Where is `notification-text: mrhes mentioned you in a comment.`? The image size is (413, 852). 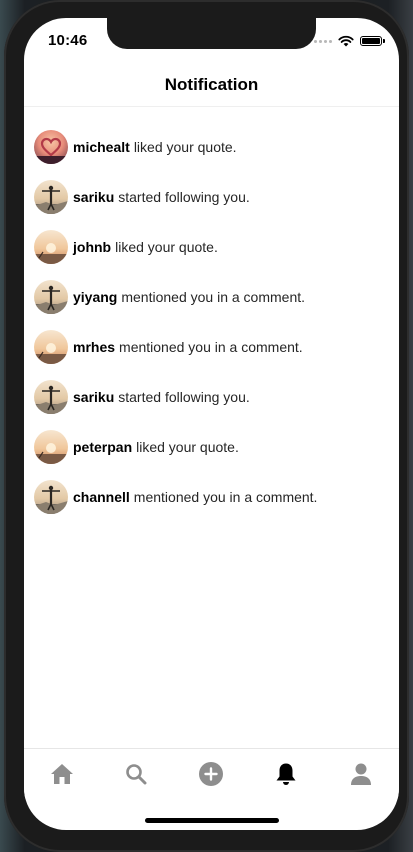
notification-text: mrhes mentioned you in a comment. is located at coordinates (188, 347).